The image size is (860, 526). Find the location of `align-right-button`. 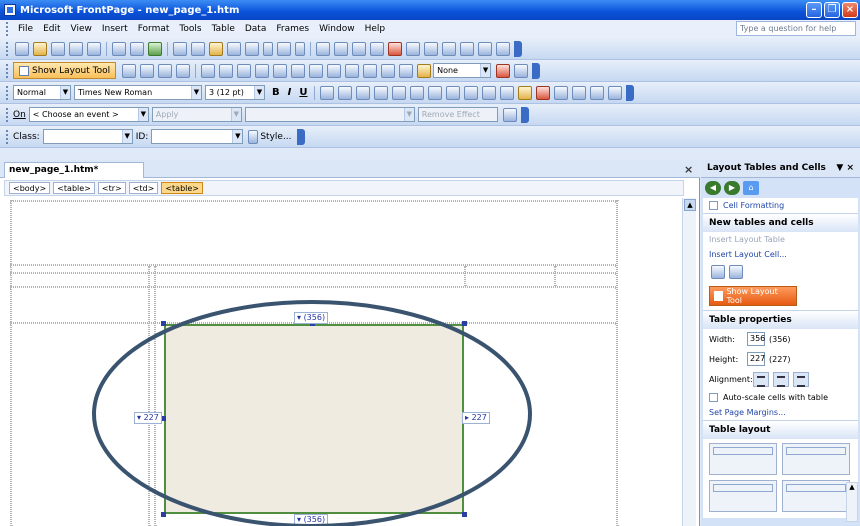

align-right-button is located at coordinates (801, 379).